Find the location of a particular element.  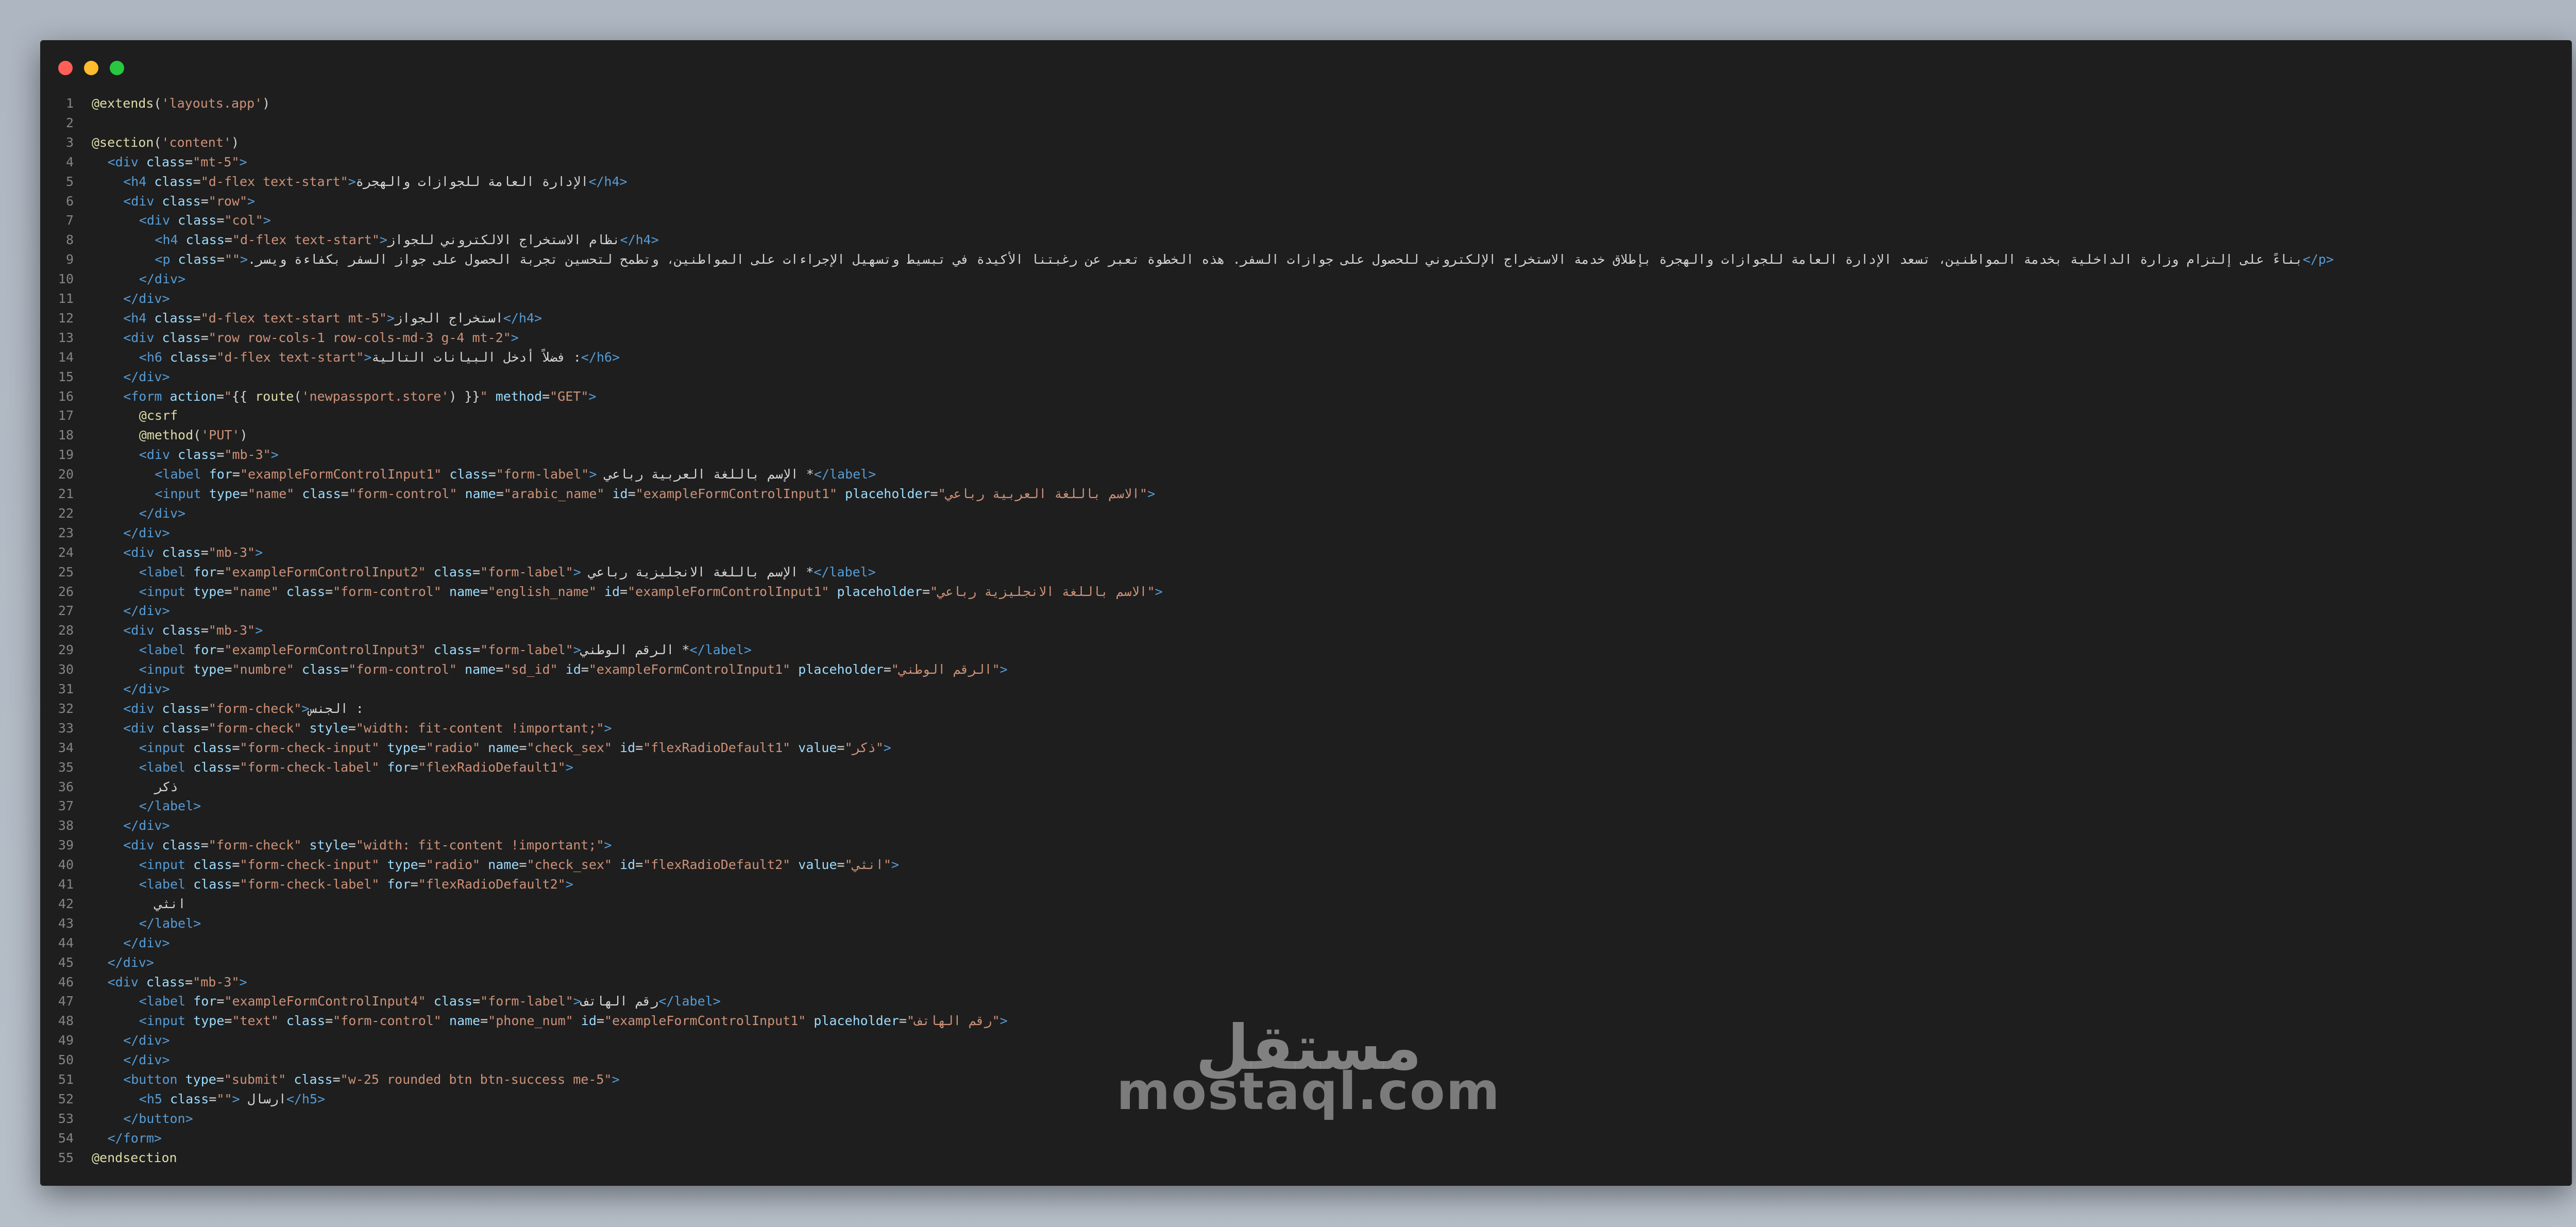

line-number: 11 is located at coordinates (66, 298).